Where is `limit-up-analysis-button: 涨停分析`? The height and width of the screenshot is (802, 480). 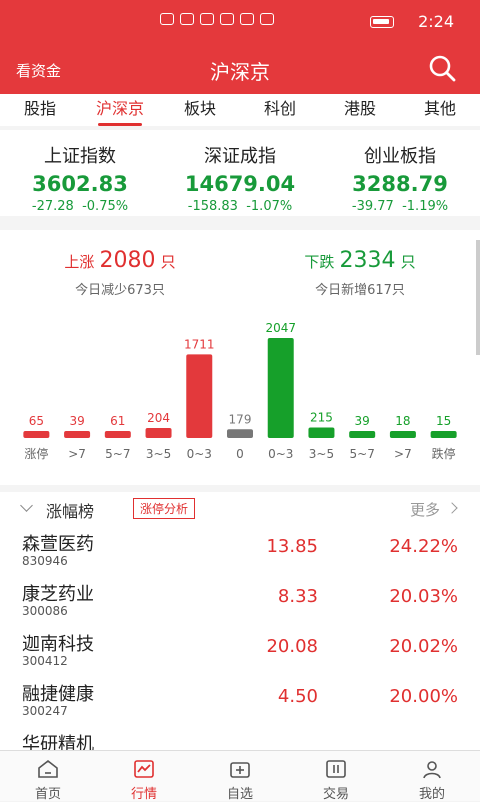
limit-up-analysis-button: 涨停分析 is located at coordinates (164, 508).